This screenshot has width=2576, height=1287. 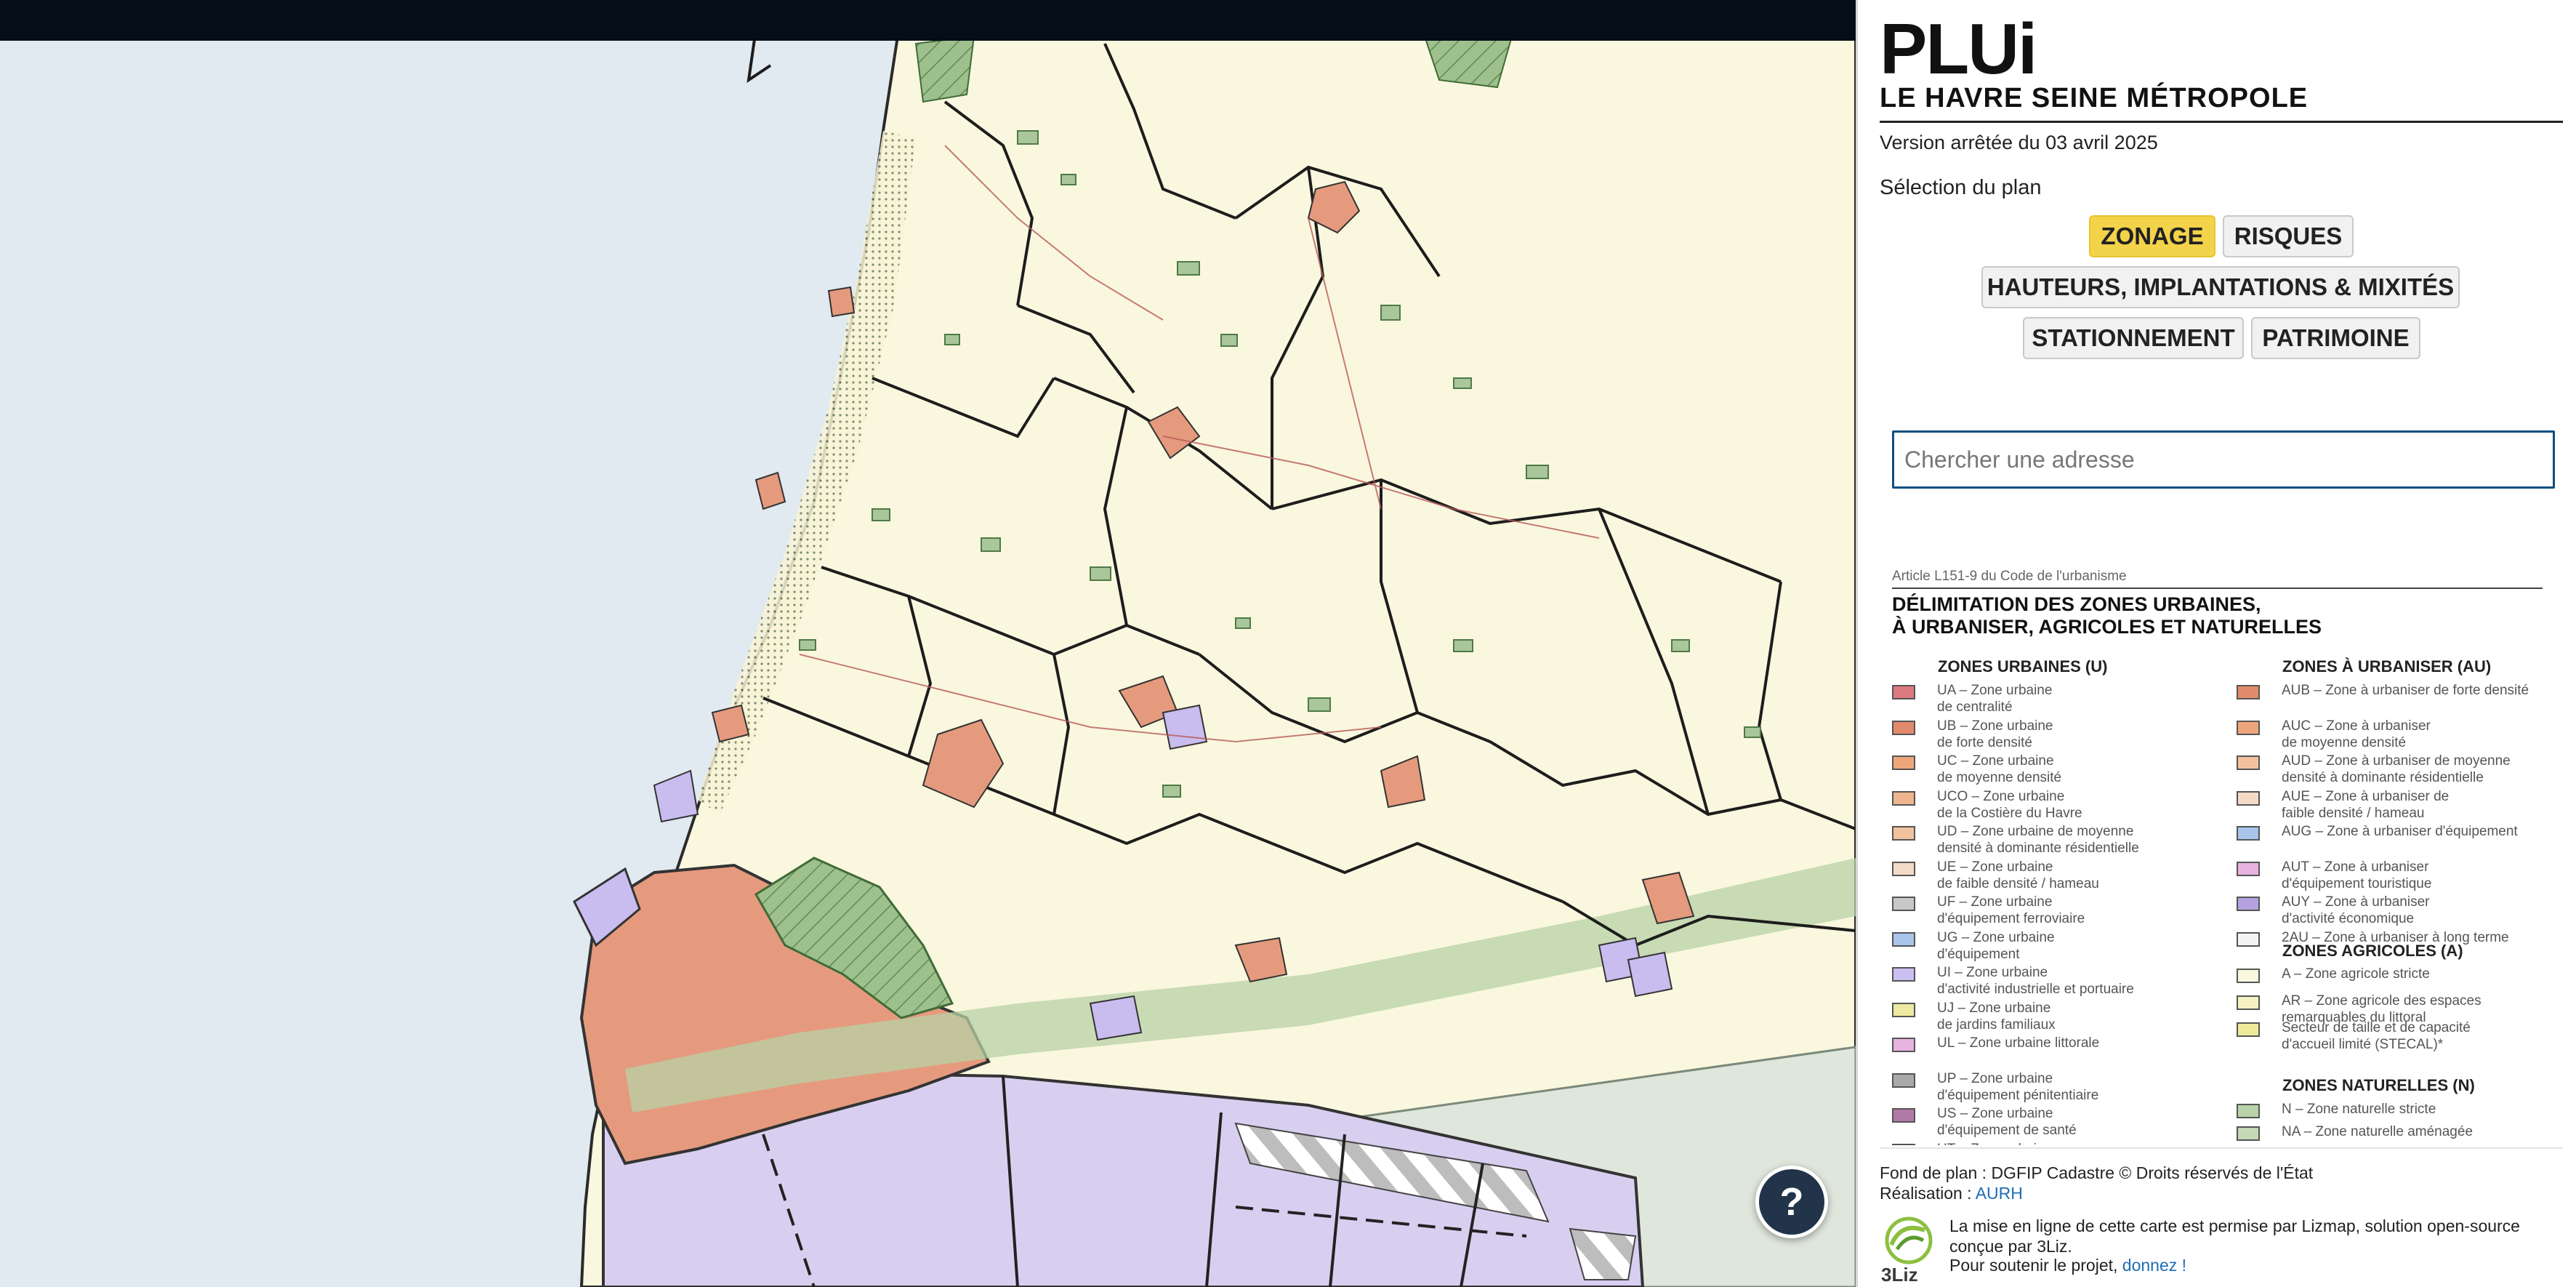 What do you see at coordinates (1961, 187) in the screenshot?
I see `plan-selection-label: Sélection du plan` at bounding box center [1961, 187].